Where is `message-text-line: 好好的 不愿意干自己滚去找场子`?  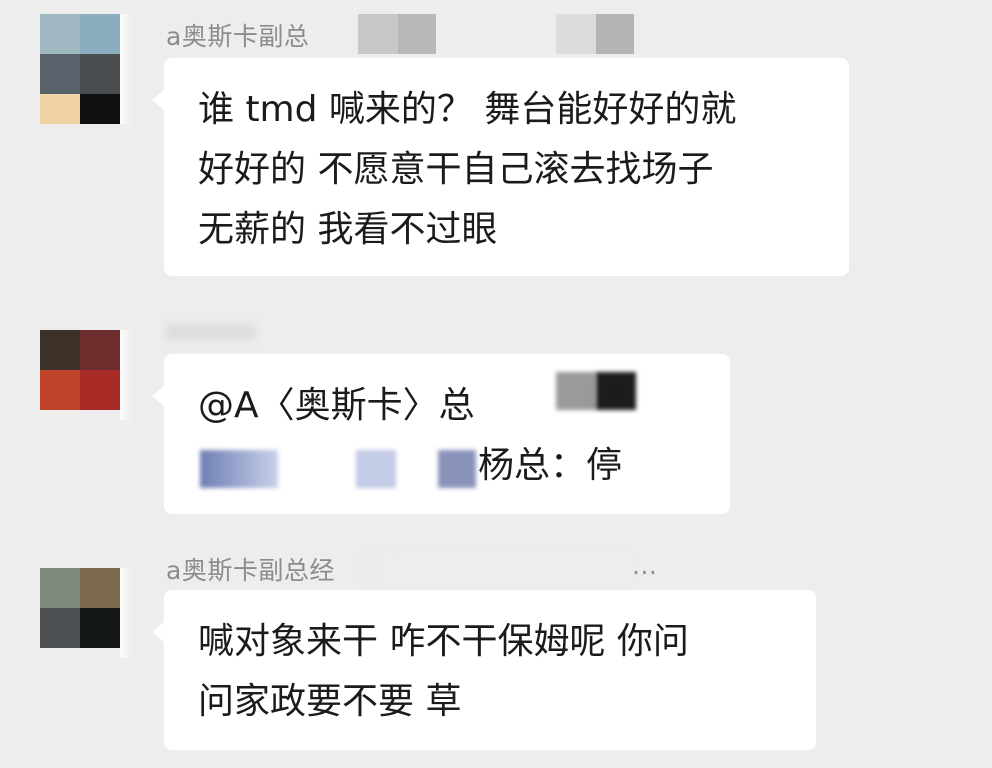
message-text-line: 好好的 不愿意干自己滚去找场子 is located at coordinates (456, 169).